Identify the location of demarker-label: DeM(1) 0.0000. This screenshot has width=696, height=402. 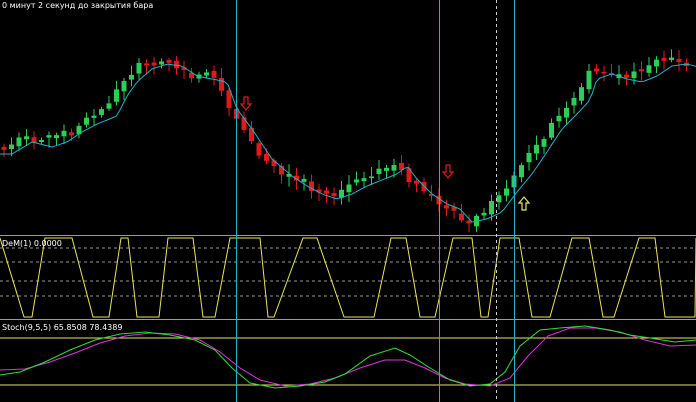
(32, 243).